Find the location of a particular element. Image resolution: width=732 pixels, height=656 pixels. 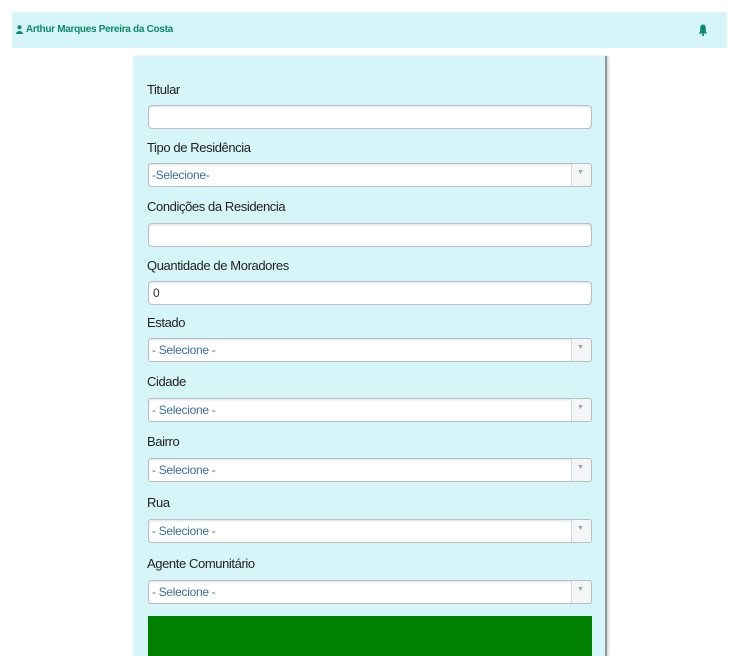

rua-label: Rua is located at coordinates (158, 502).